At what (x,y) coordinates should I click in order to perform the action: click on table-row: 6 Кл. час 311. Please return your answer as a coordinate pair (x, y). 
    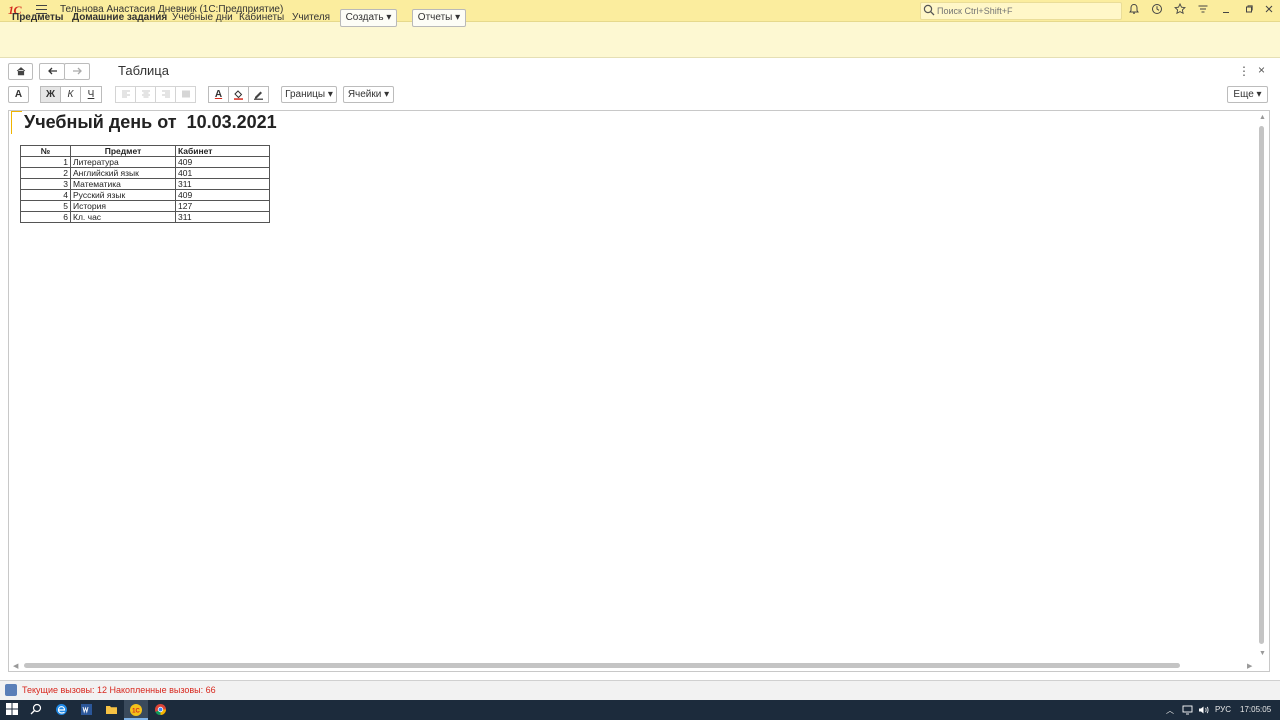
    Looking at the image, I should click on (145, 217).